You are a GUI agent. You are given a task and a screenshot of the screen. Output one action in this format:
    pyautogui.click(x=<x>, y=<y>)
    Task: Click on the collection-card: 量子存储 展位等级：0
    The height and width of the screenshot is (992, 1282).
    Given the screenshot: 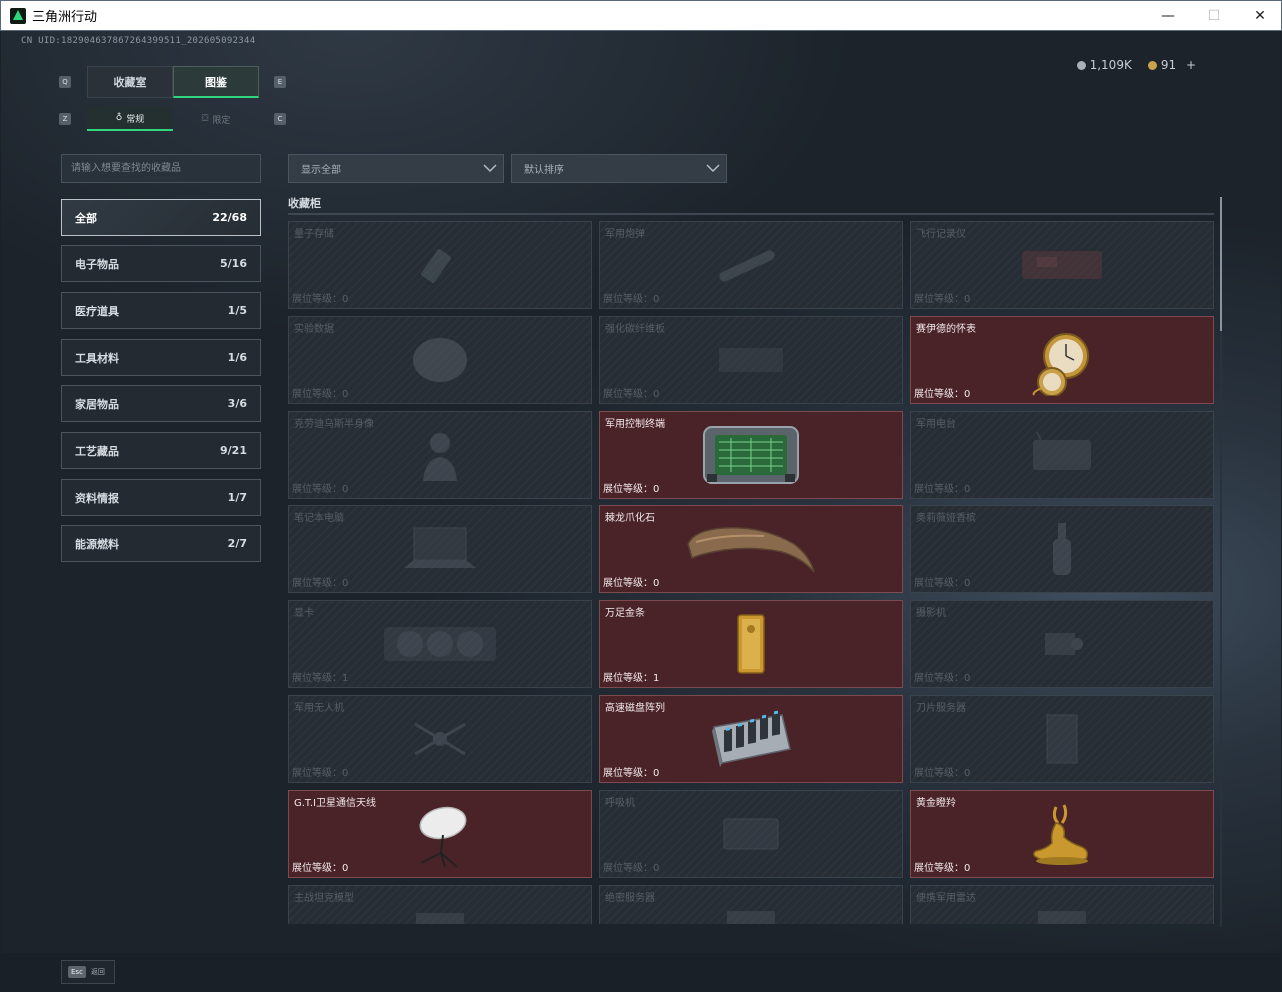 What is the action you would take?
    pyautogui.click(x=440, y=265)
    